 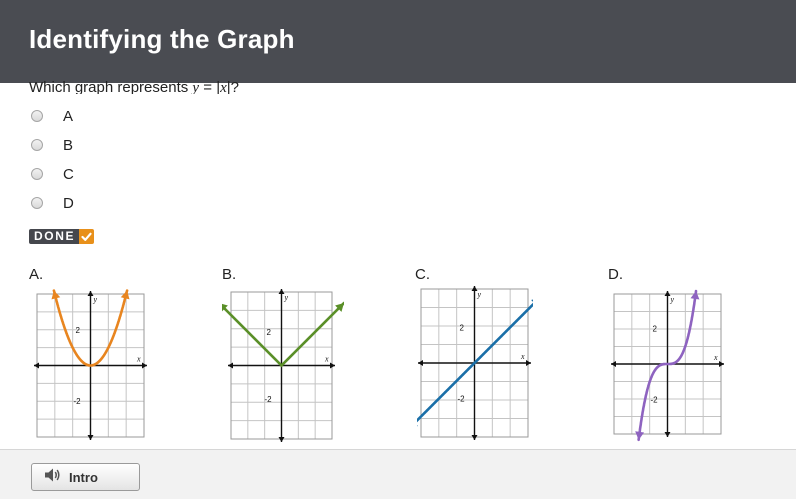 I want to click on option-a: A, so click(x=52, y=116).